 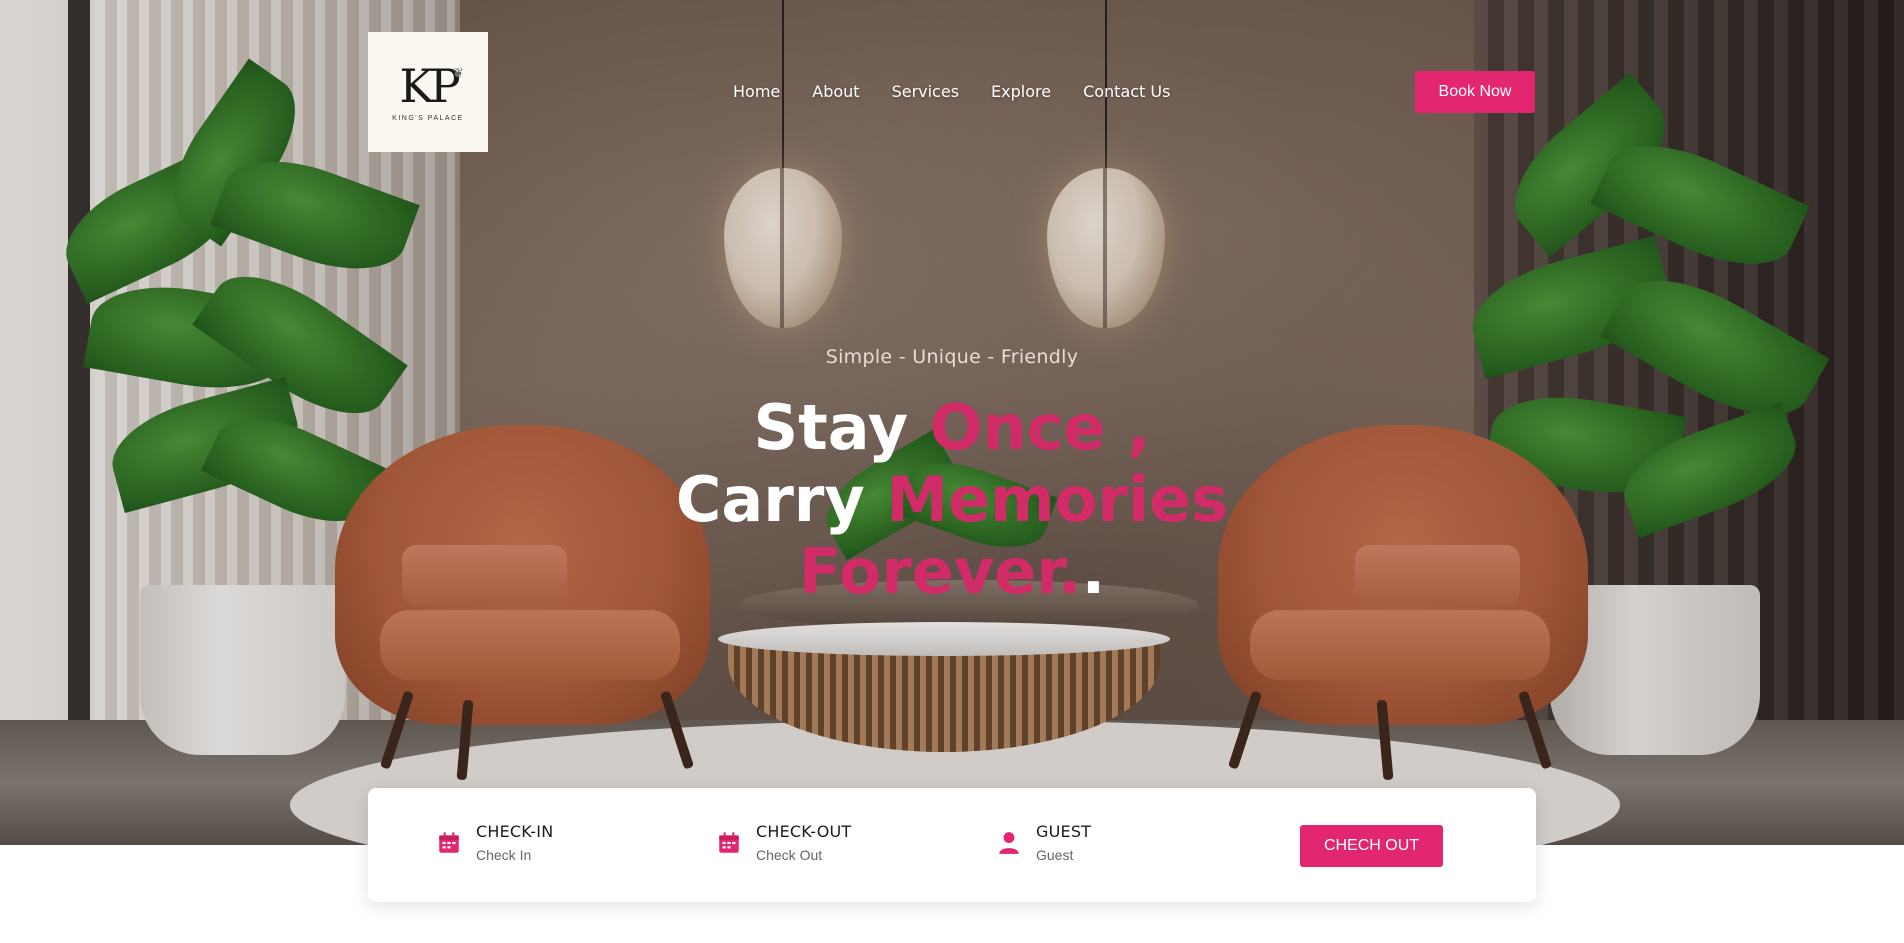 What do you see at coordinates (458, 74) in the screenshot?
I see `leaf-icon: ❦` at bounding box center [458, 74].